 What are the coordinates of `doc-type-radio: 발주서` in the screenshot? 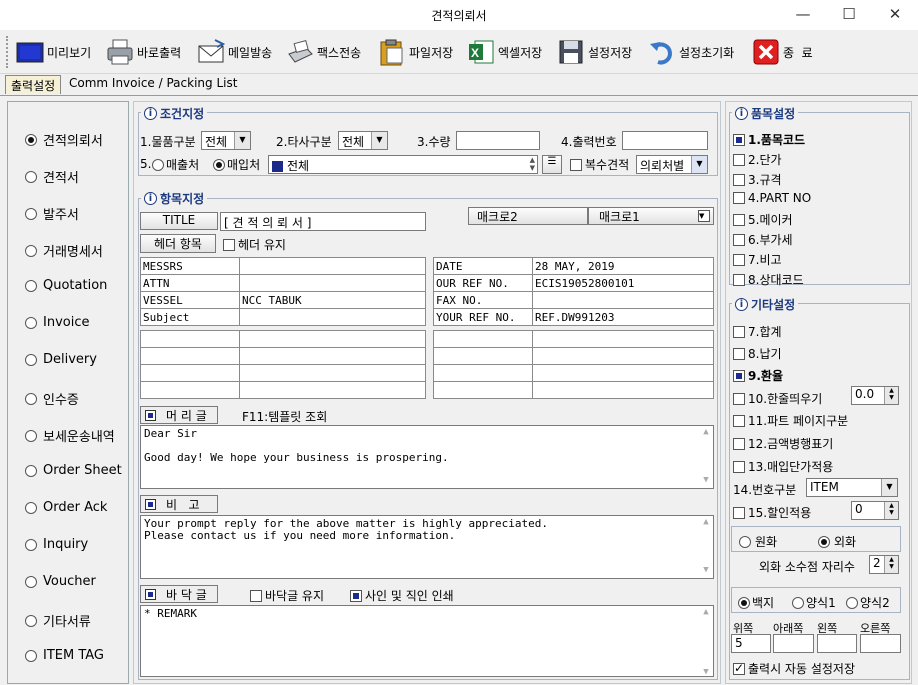 It's located at (52, 213).